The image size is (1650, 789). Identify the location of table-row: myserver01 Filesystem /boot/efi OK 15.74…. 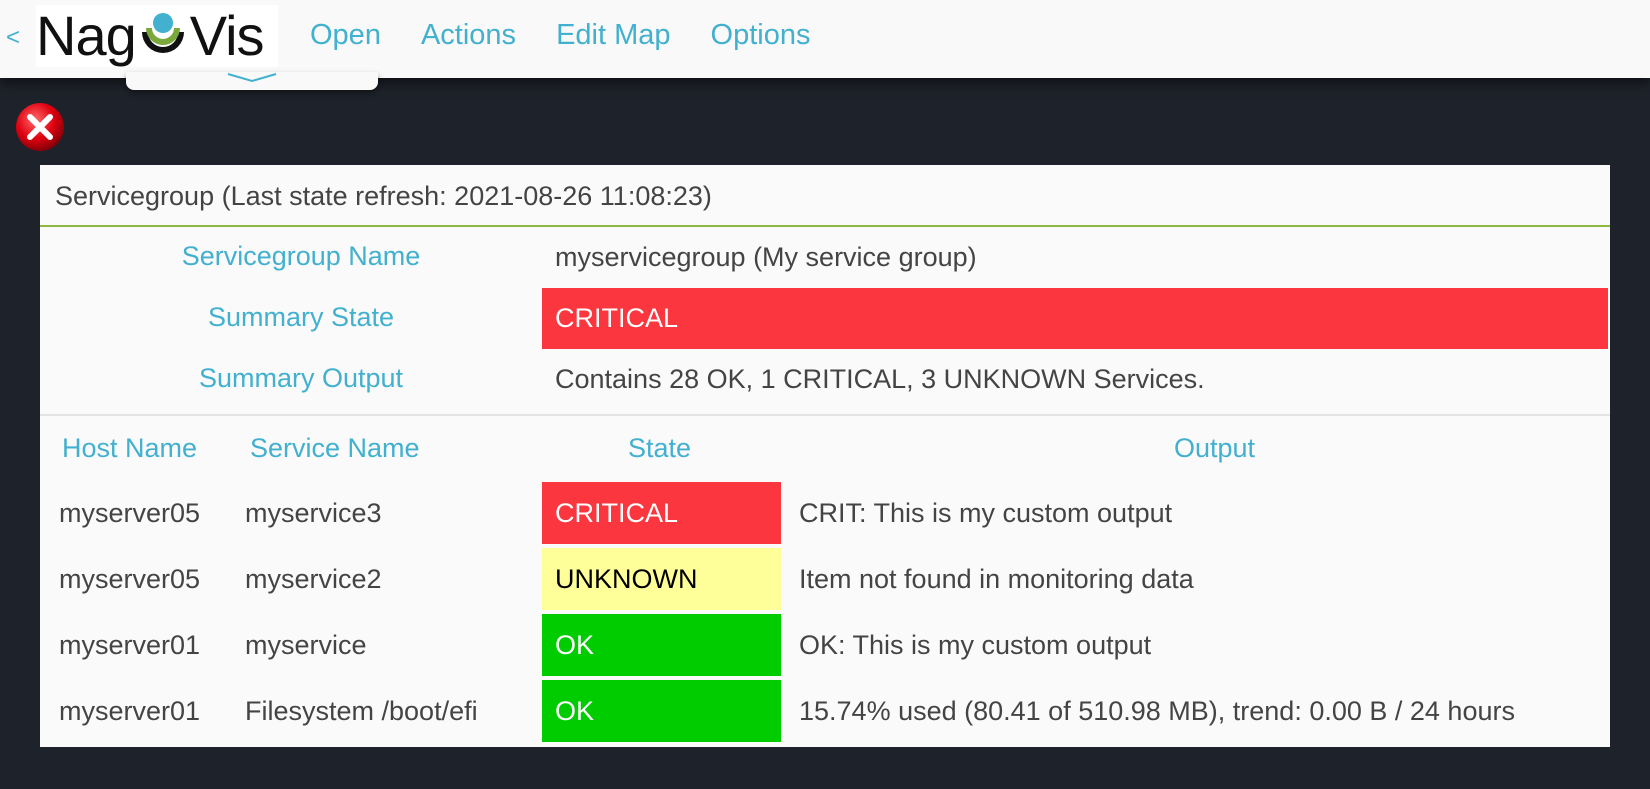
(825, 713).